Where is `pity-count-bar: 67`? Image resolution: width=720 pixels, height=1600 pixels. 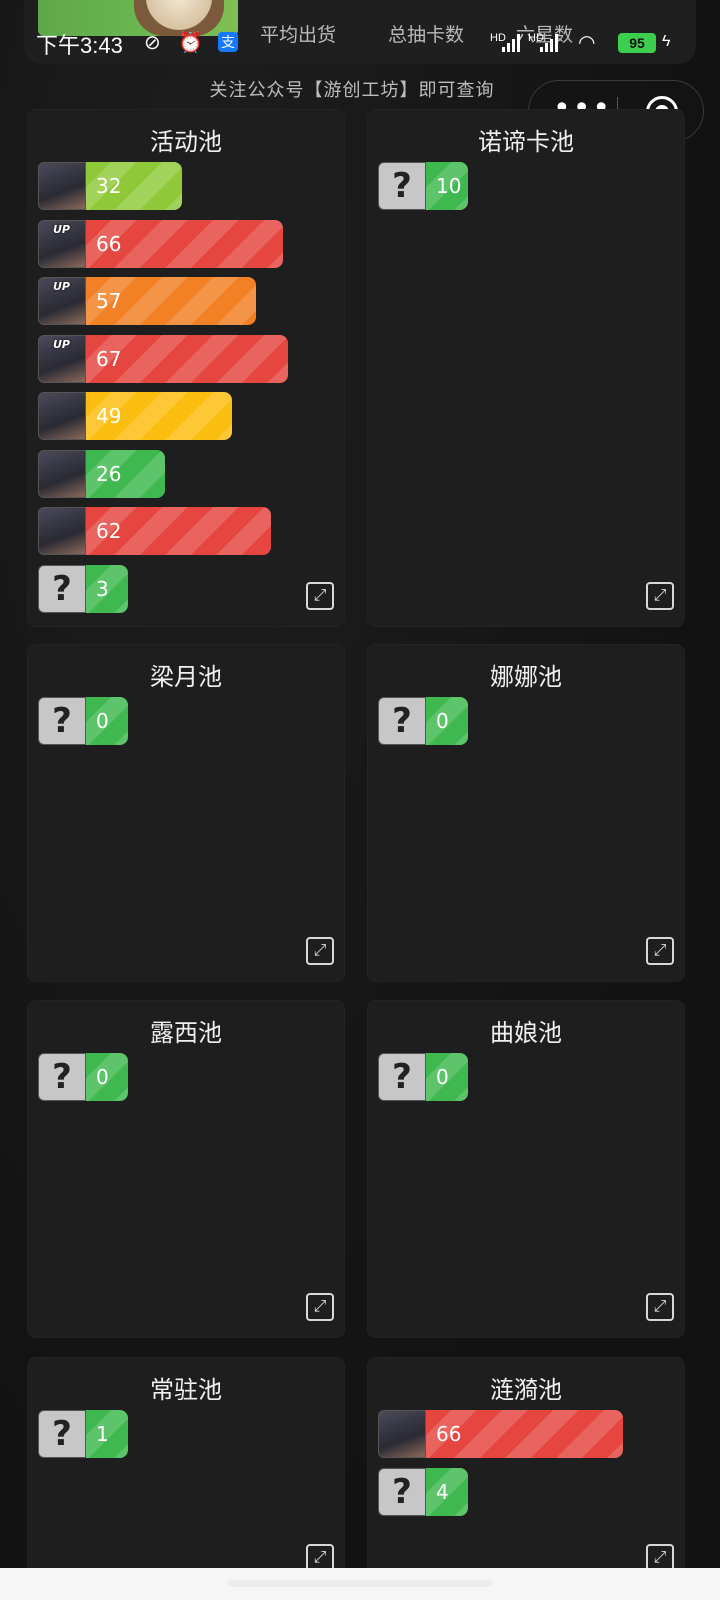
pity-count-bar: 67 is located at coordinates (187, 358).